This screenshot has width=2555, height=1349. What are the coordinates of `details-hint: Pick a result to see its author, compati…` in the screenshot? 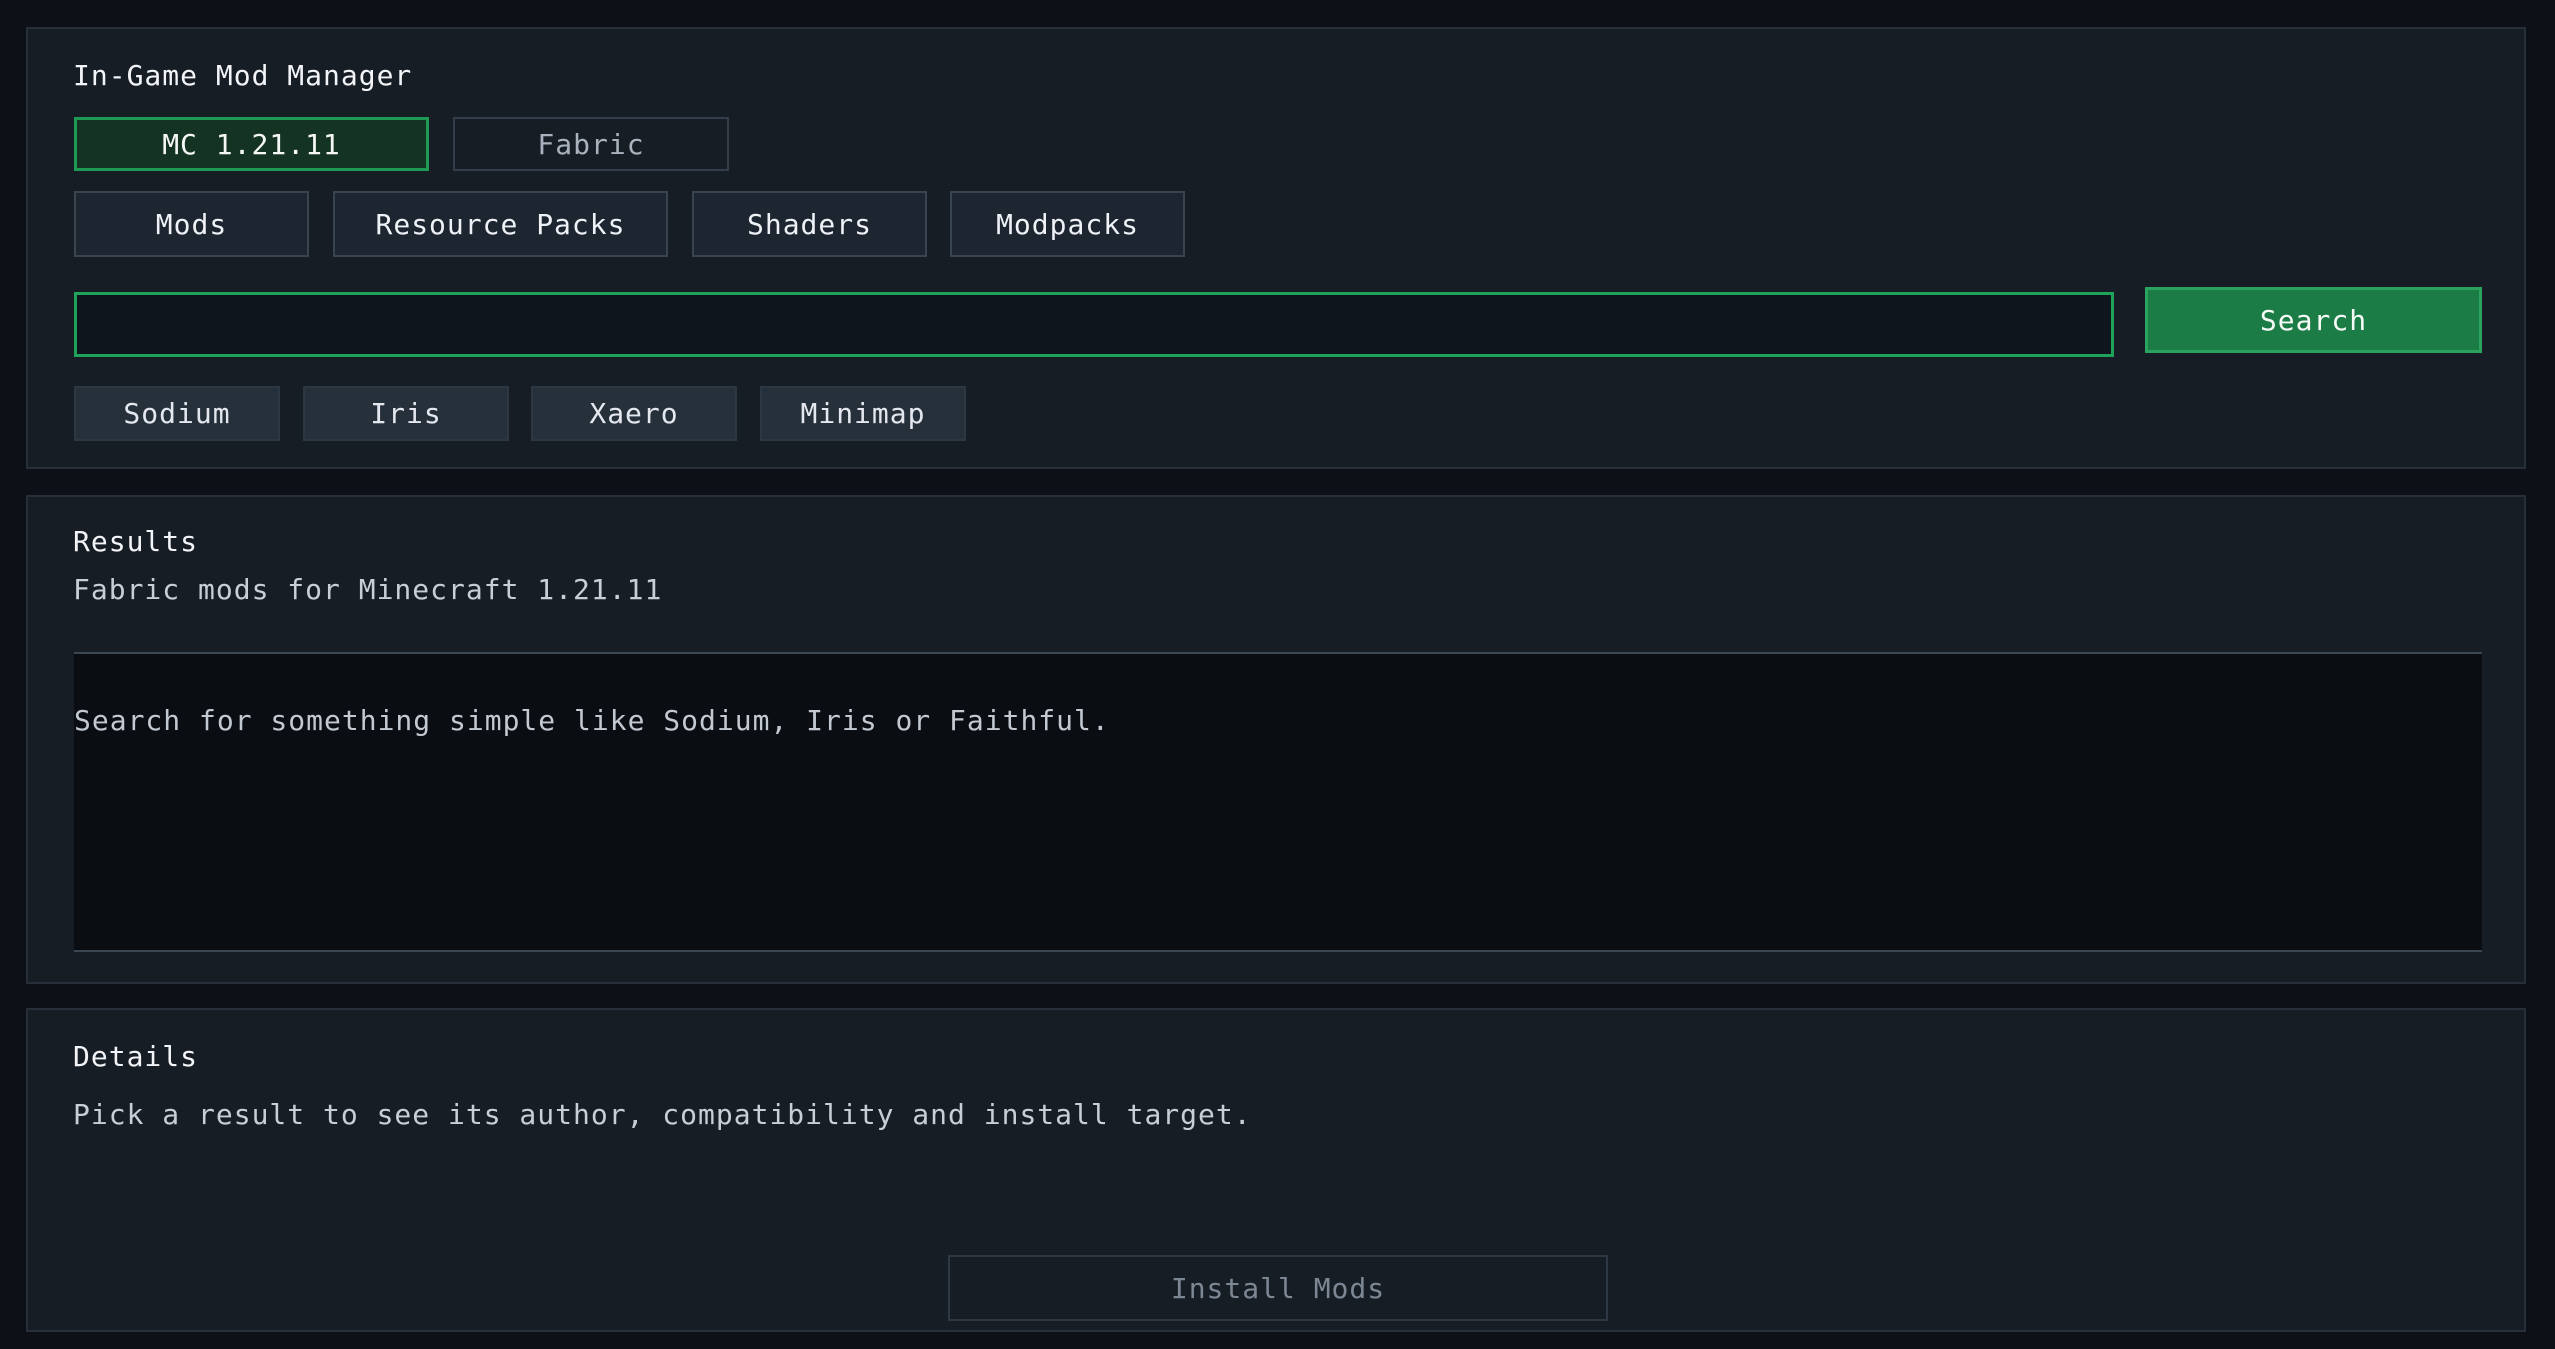 It's located at (662, 1114).